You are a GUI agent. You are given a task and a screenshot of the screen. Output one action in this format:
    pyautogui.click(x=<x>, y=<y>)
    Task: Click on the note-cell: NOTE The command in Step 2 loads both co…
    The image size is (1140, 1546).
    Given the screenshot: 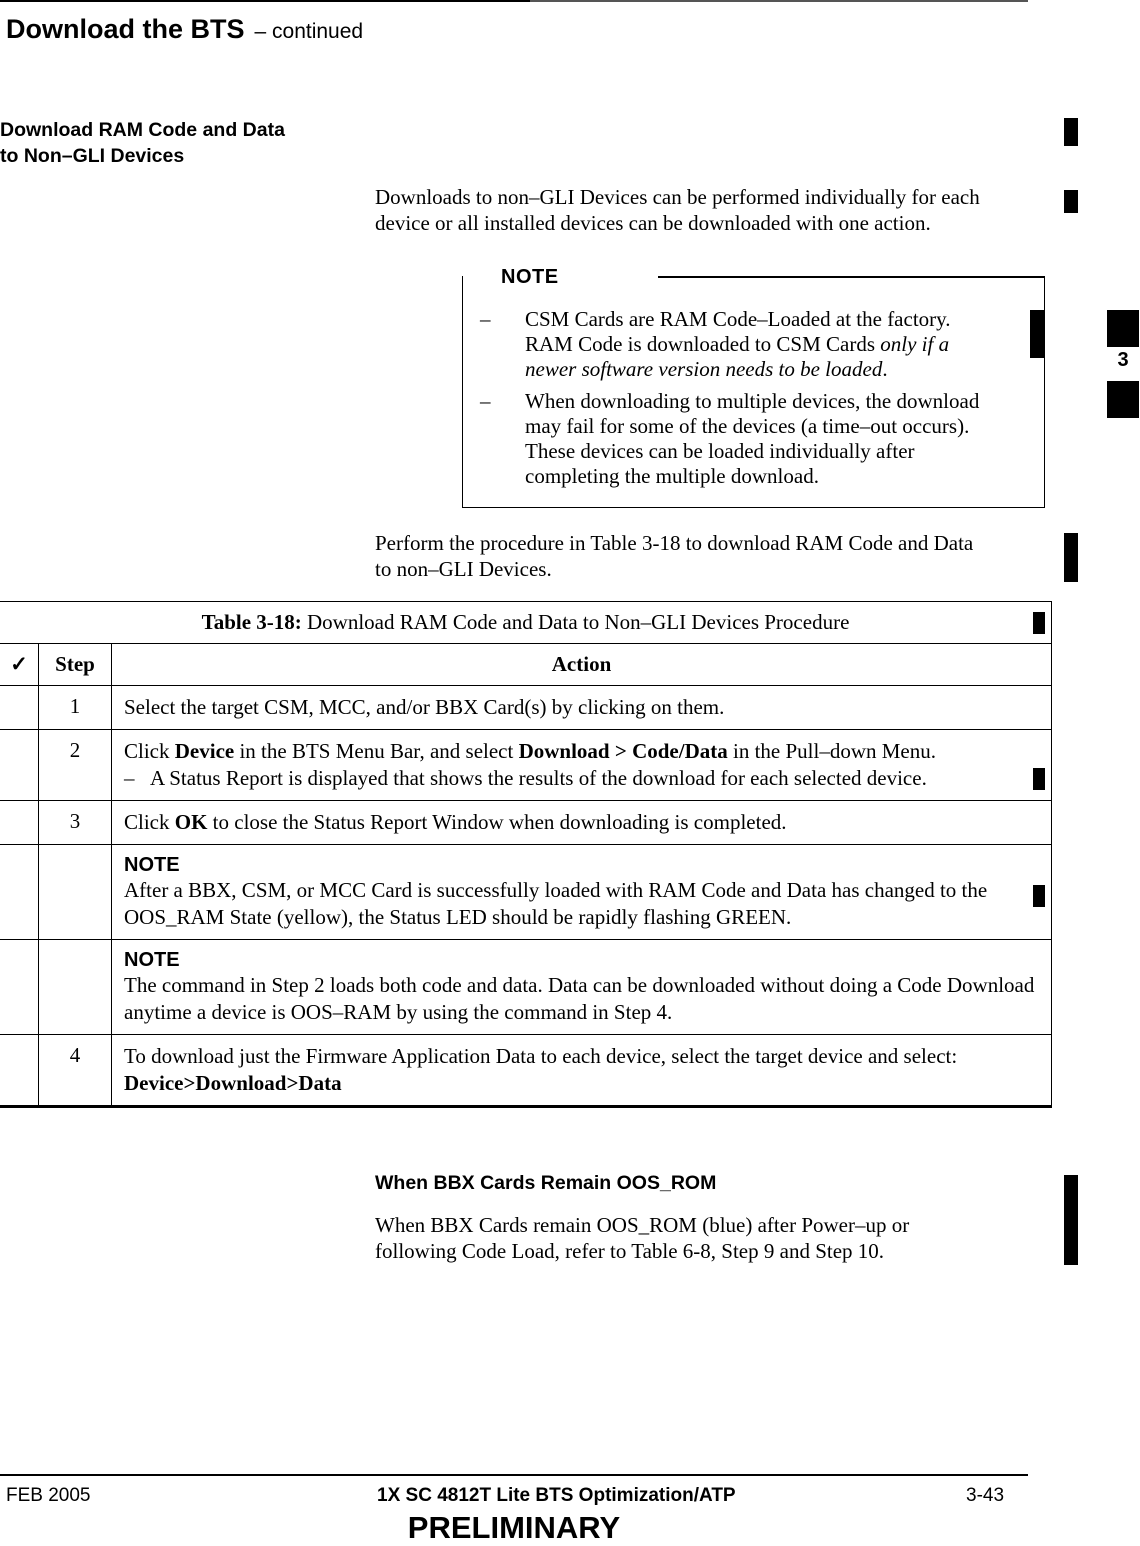 What is the action you would take?
    pyautogui.click(x=581, y=987)
    